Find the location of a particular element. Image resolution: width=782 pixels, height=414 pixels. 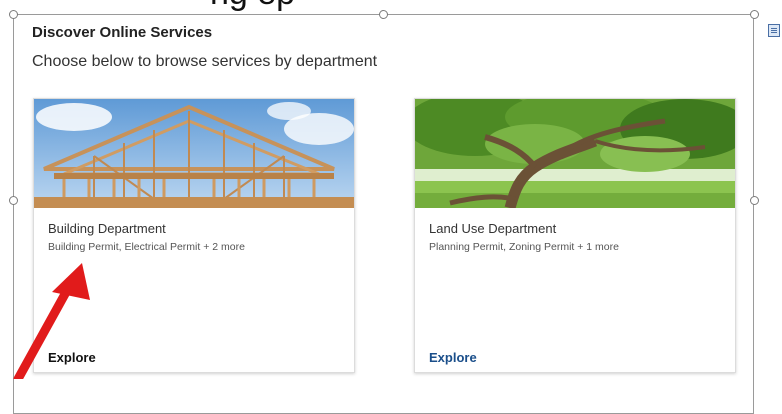

tree-landscape-image is located at coordinates (575, 153).